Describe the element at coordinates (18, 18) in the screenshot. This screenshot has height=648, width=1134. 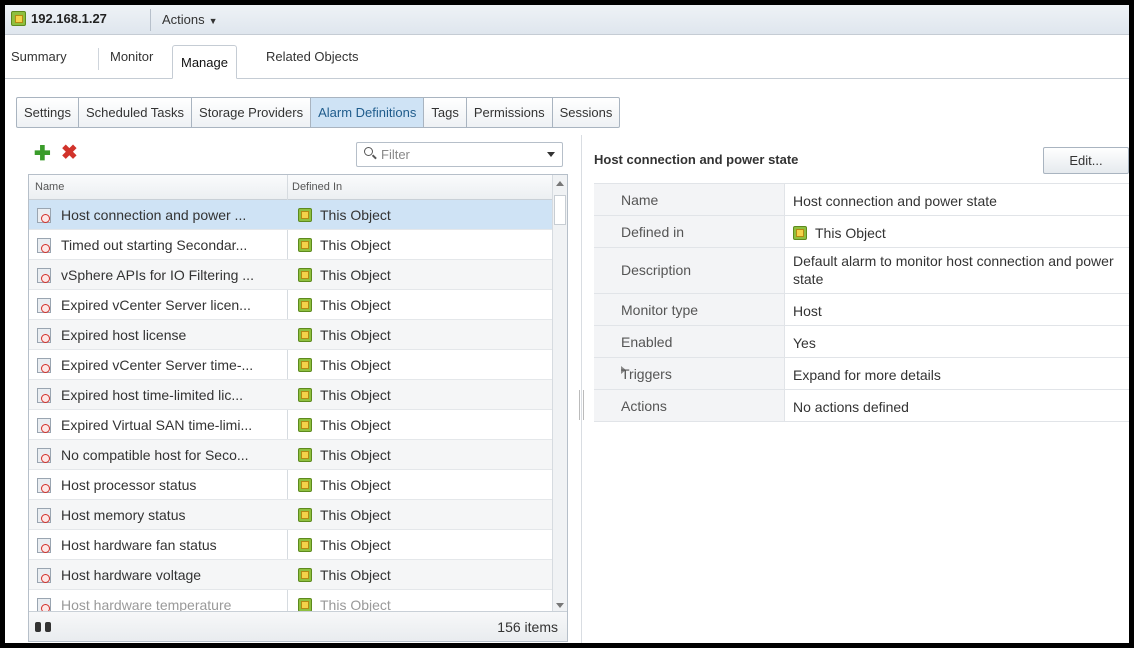
I see `host-icon` at that location.